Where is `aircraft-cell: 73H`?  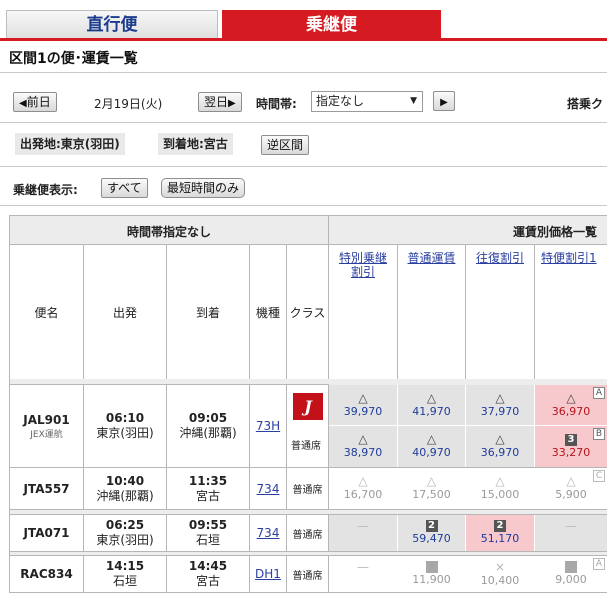 aircraft-cell: 73H is located at coordinates (268, 426).